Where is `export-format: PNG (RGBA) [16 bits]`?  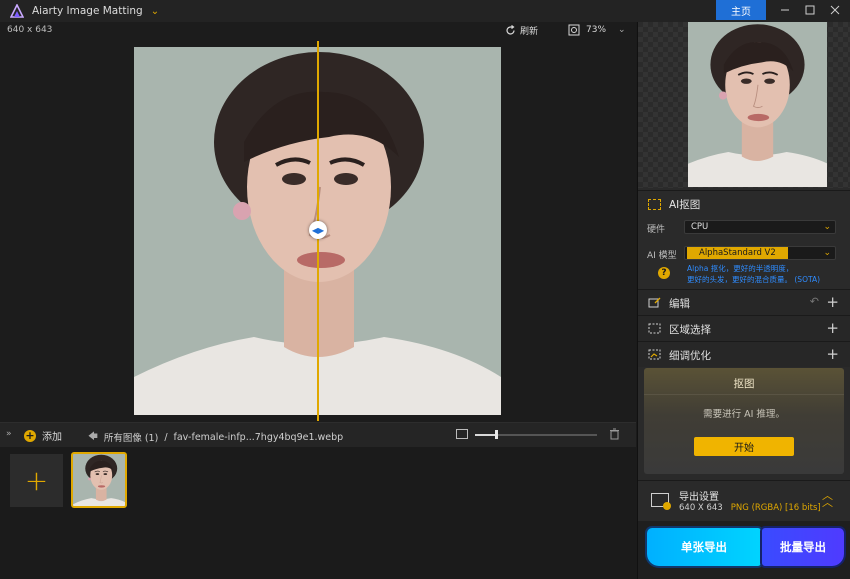
export-format: PNG (RGBA) [16 bits] is located at coordinates (775, 508).